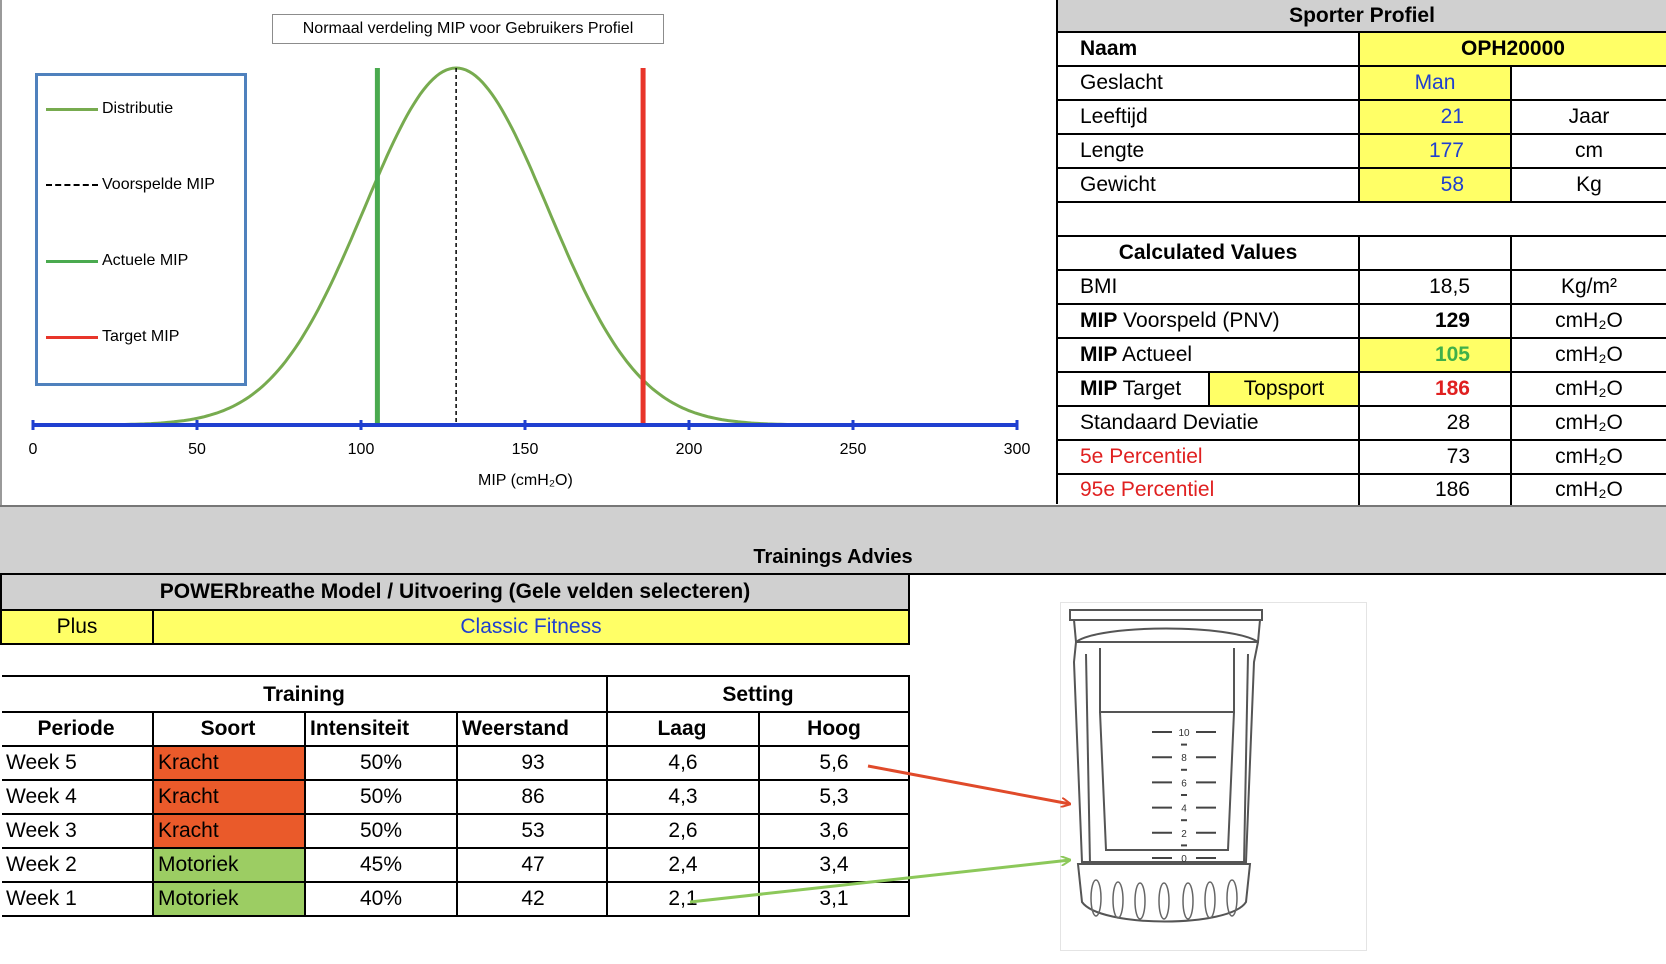 The height and width of the screenshot is (964, 1666). What do you see at coordinates (1452, 489) in the screenshot?
I see `p95-value: 186` at bounding box center [1452, 489].